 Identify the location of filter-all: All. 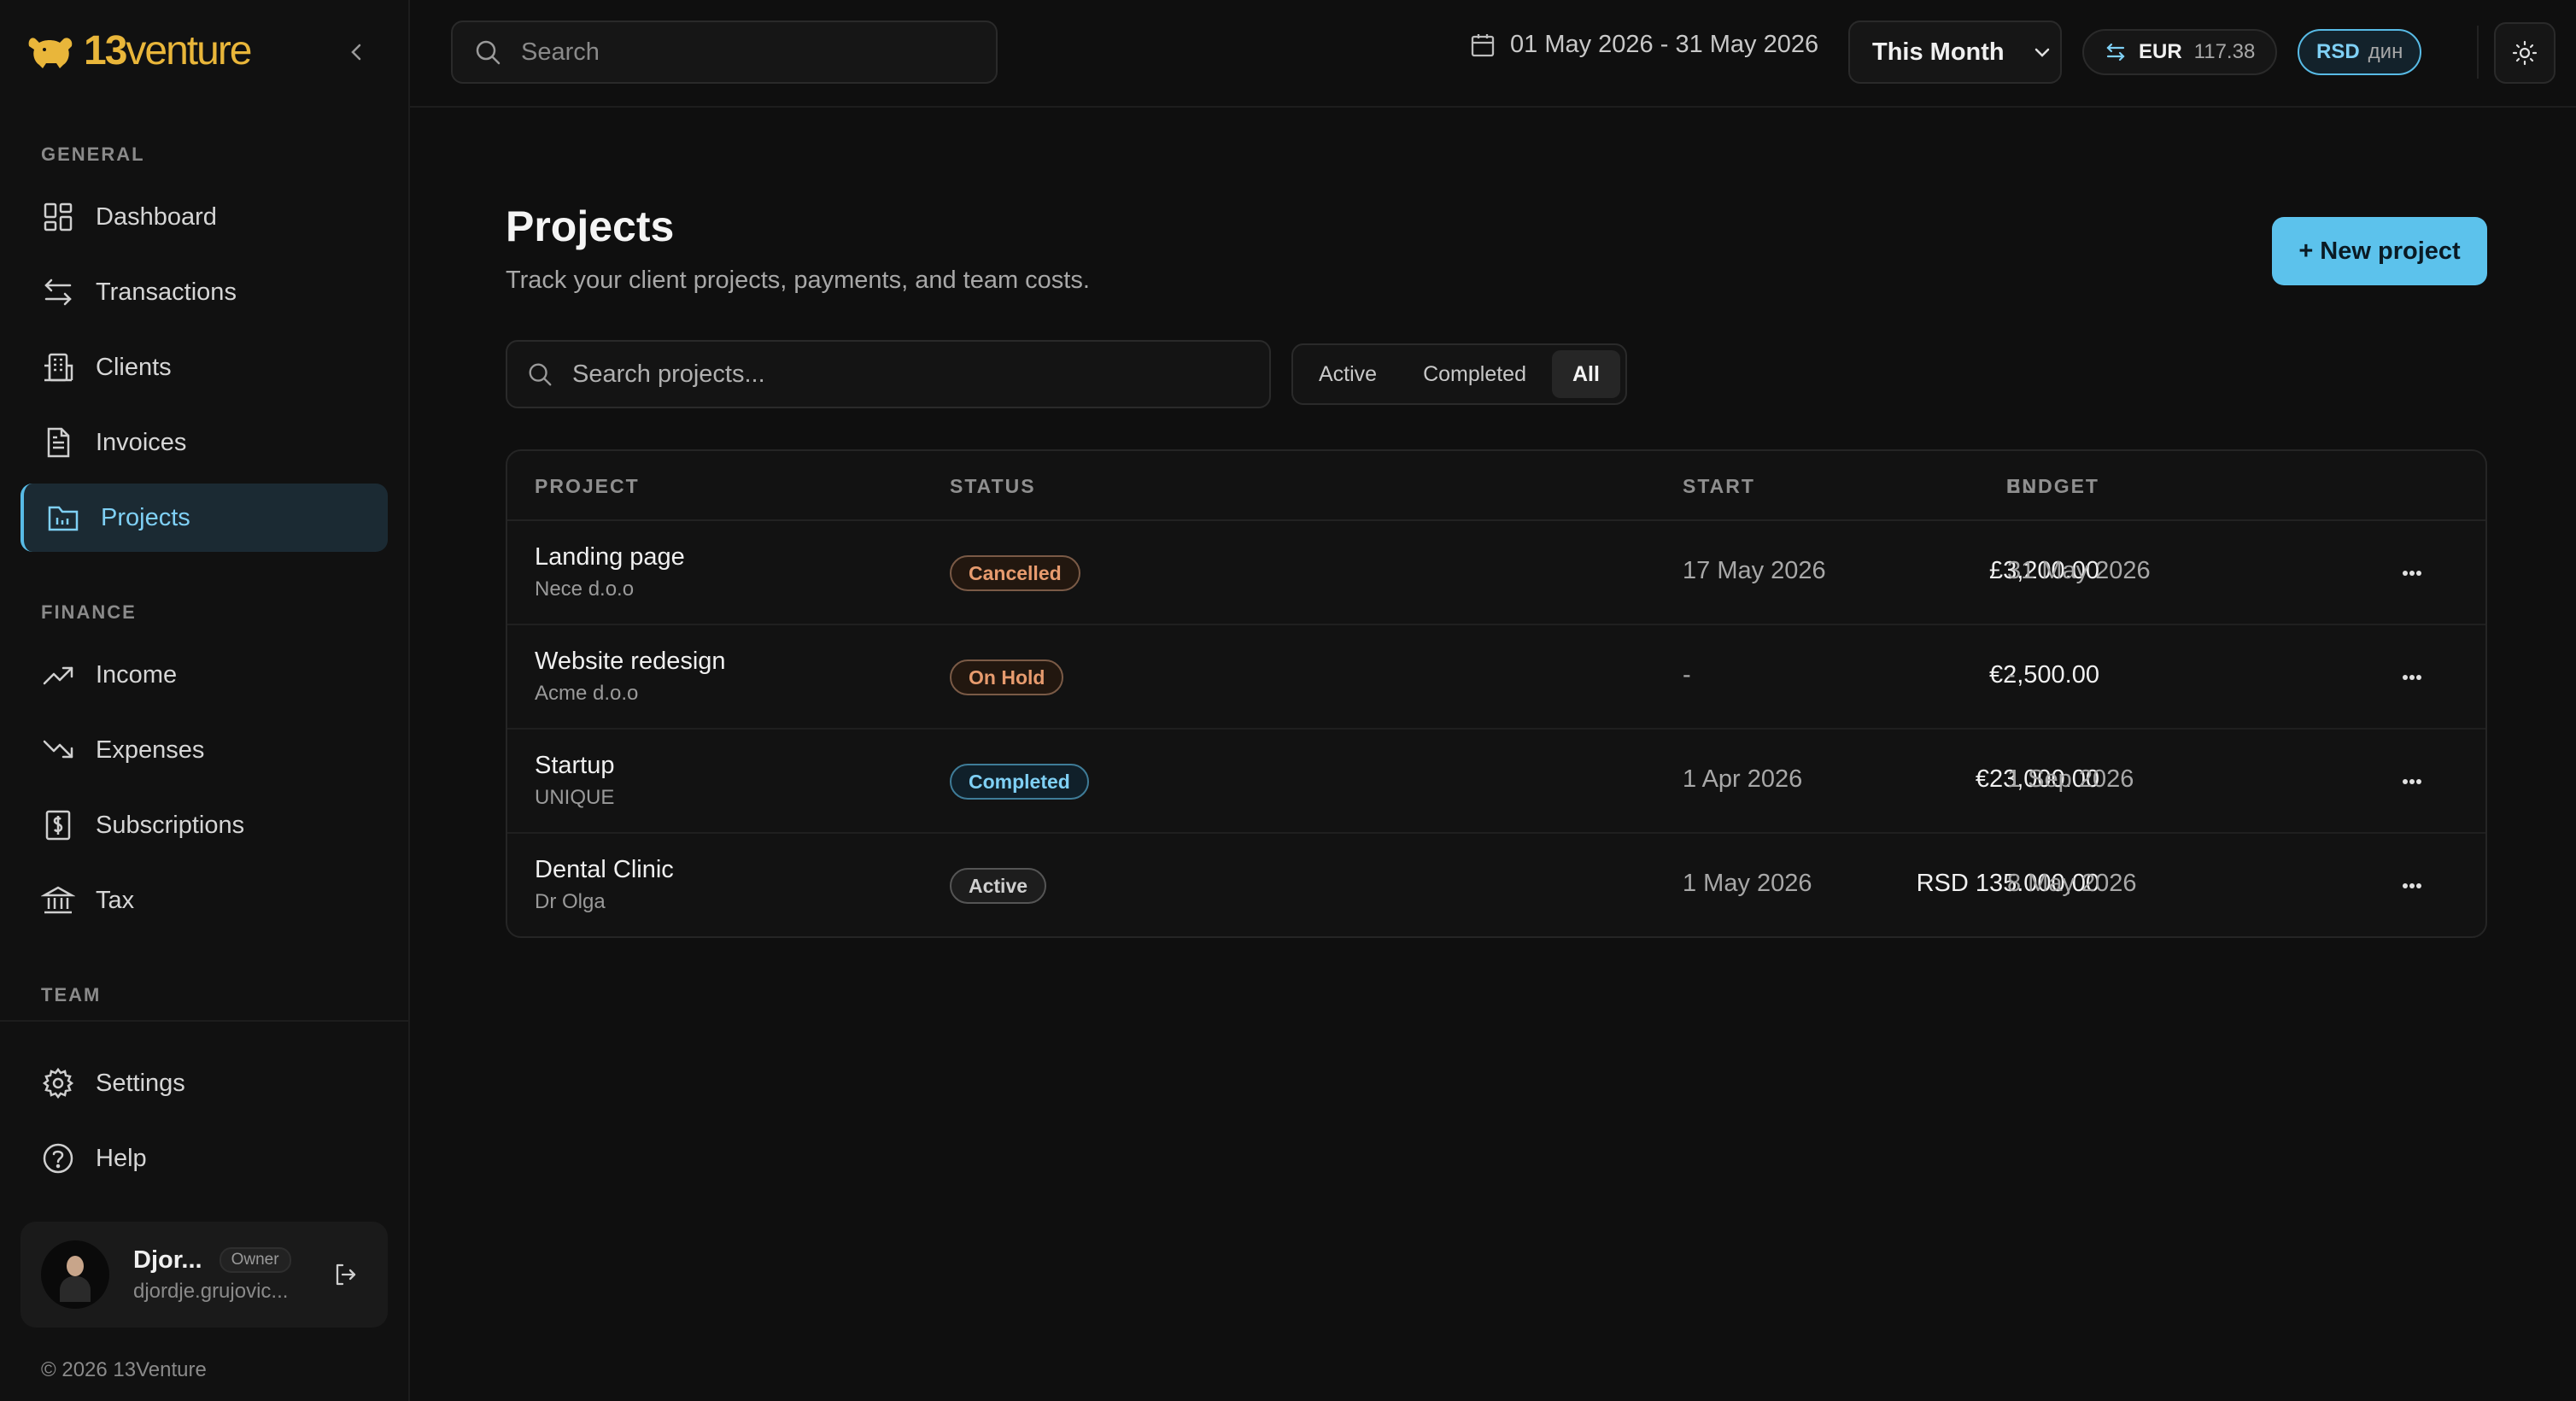
(1586, 374).